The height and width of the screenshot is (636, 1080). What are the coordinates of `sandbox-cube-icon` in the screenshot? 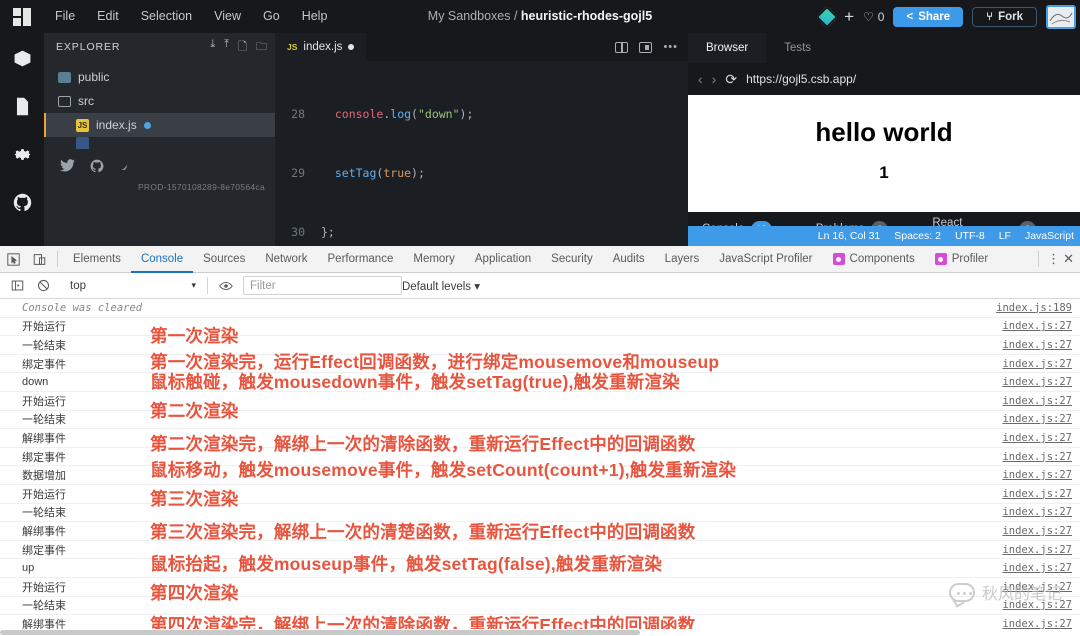 It's located at (22, 58).